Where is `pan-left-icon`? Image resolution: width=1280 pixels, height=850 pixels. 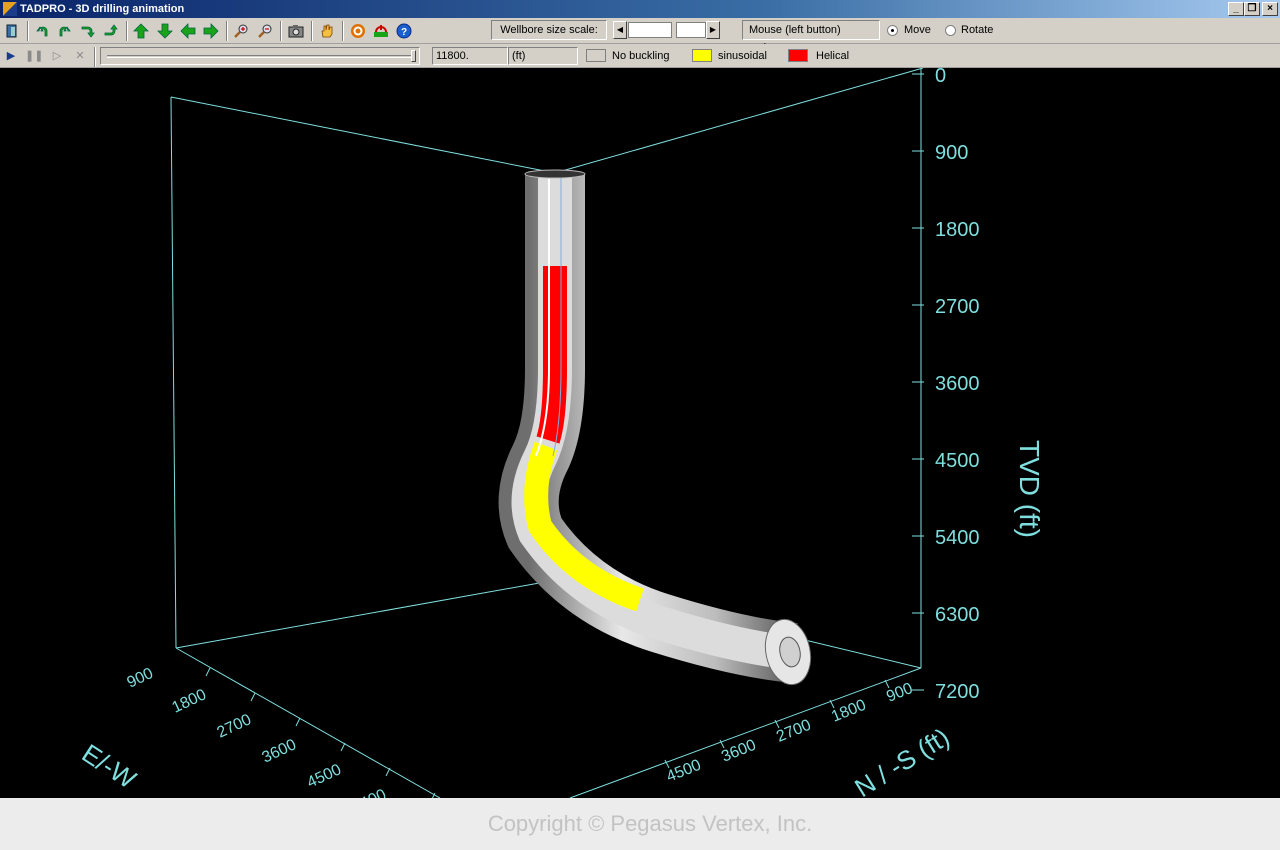 pan-left-icon is located at coordinates (188, 31).